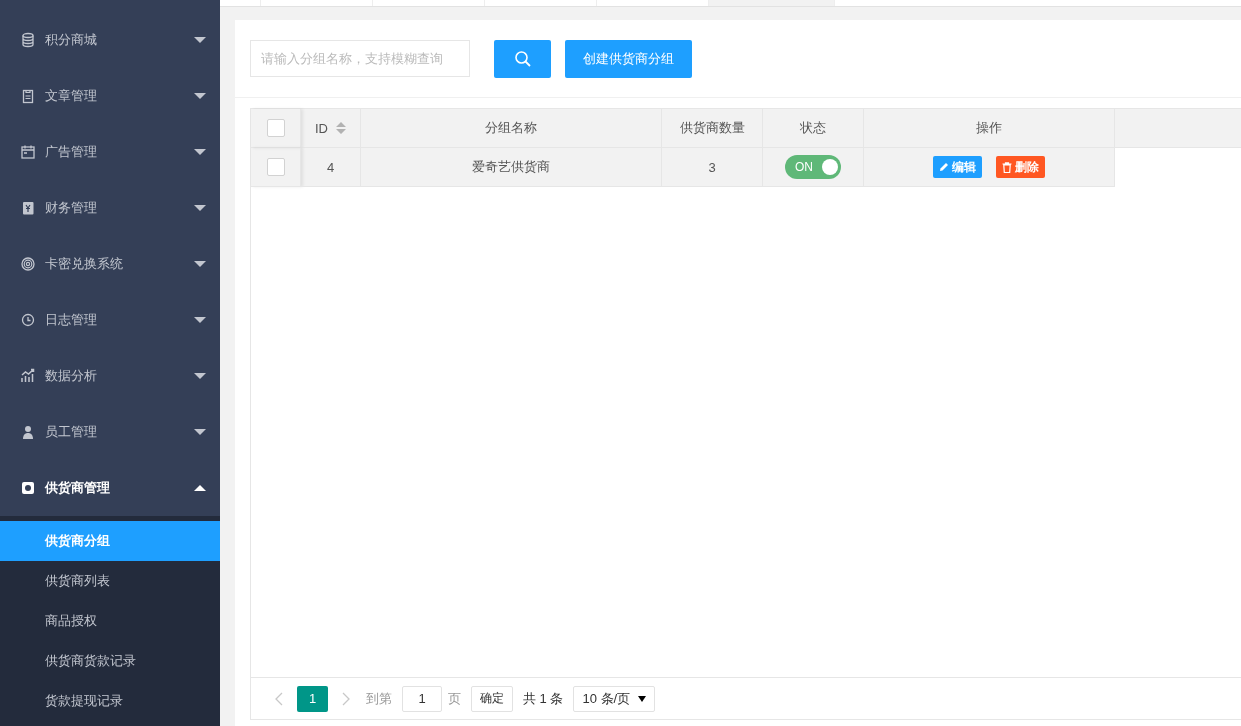  What do you see at coordinates (110, 701) in the screenshot?
I see `submenu-item: 货款提现记录` at bounding box center [110, 701].